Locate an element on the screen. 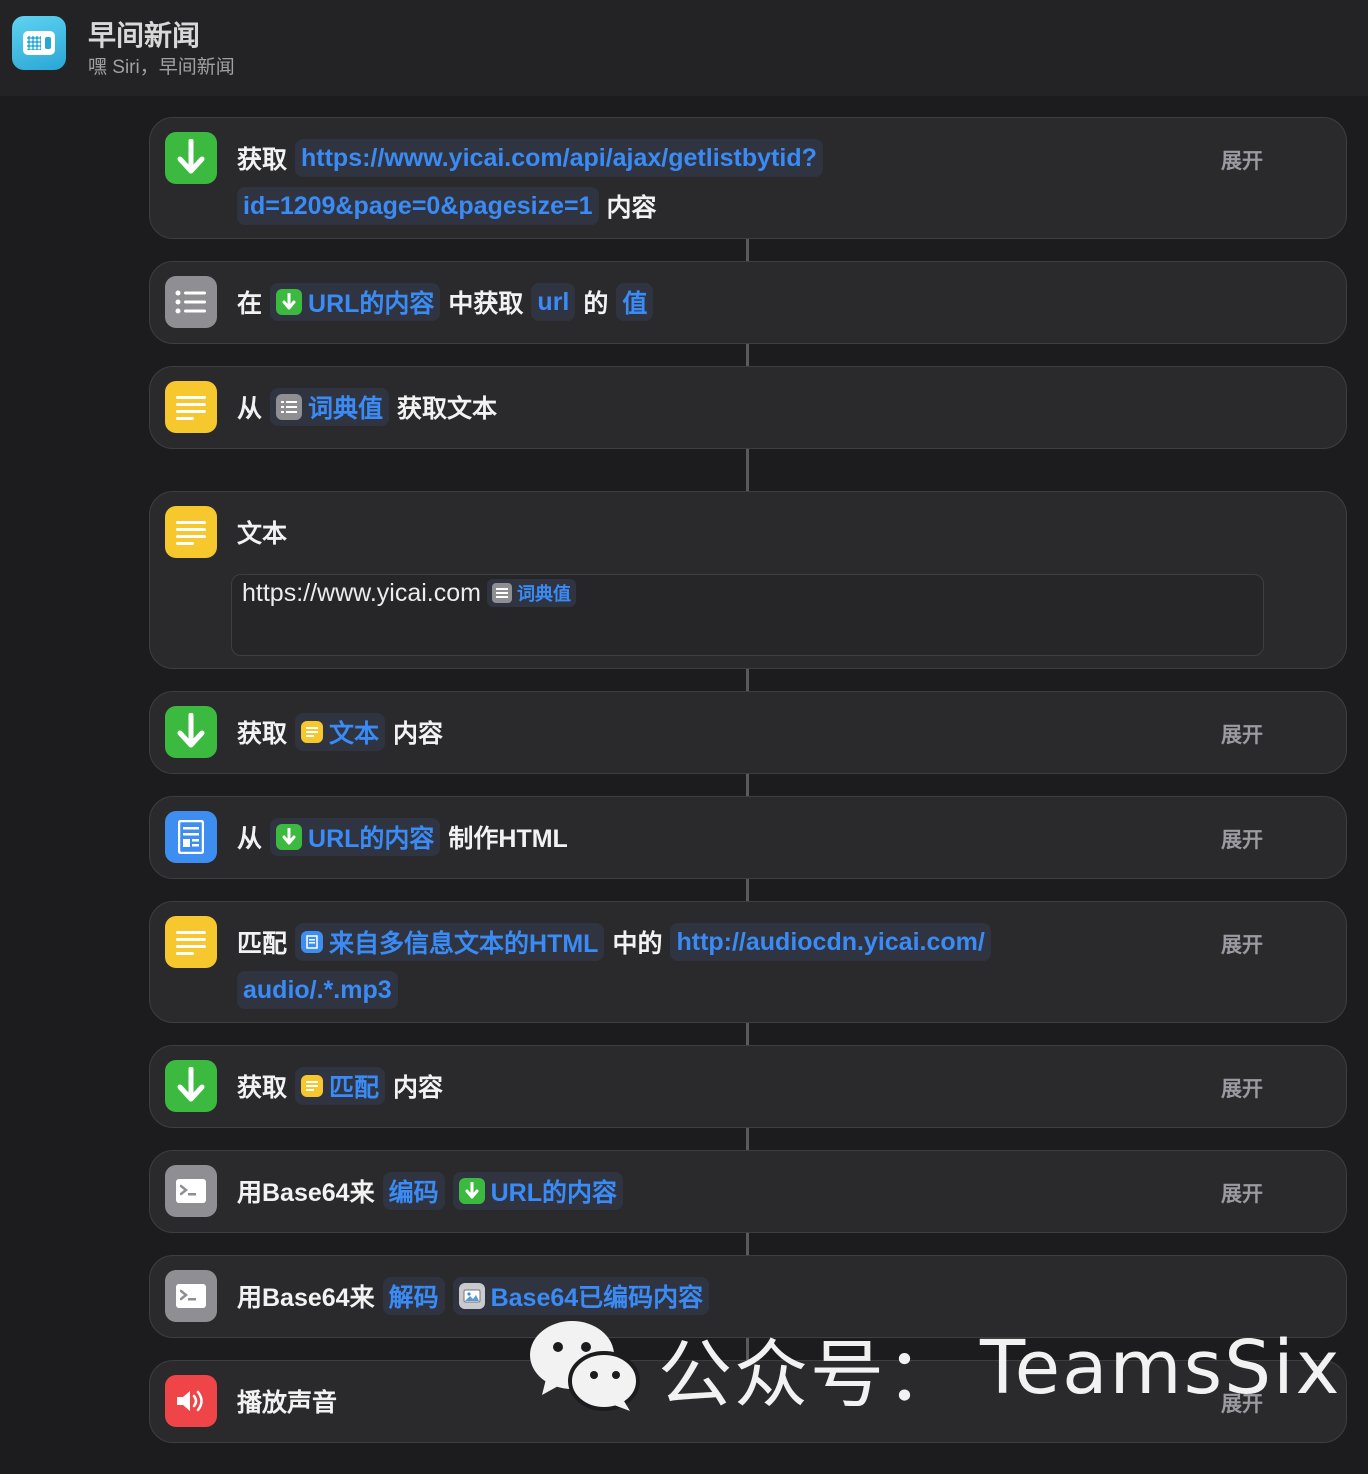 The height and width of the screenshot is (1474, 1368). action-line: 从 URL的内容 制作HTML is located at coordinates (402, 837).